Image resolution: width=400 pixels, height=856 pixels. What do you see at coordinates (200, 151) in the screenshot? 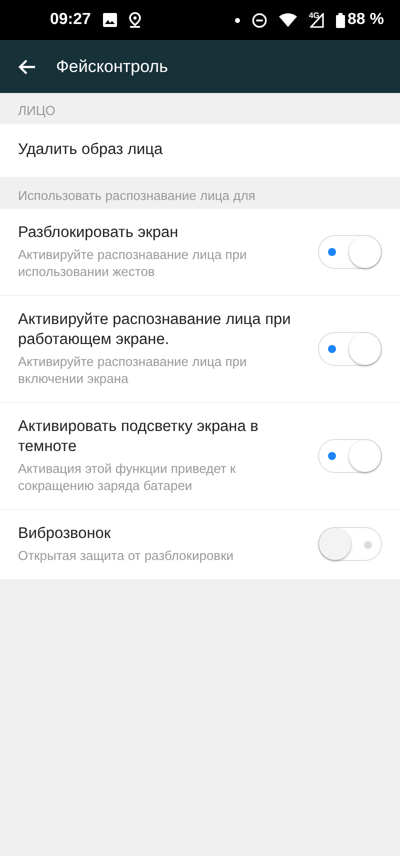
I see `settings-row: Удалить образ лица` at bounding box center [200, 151].